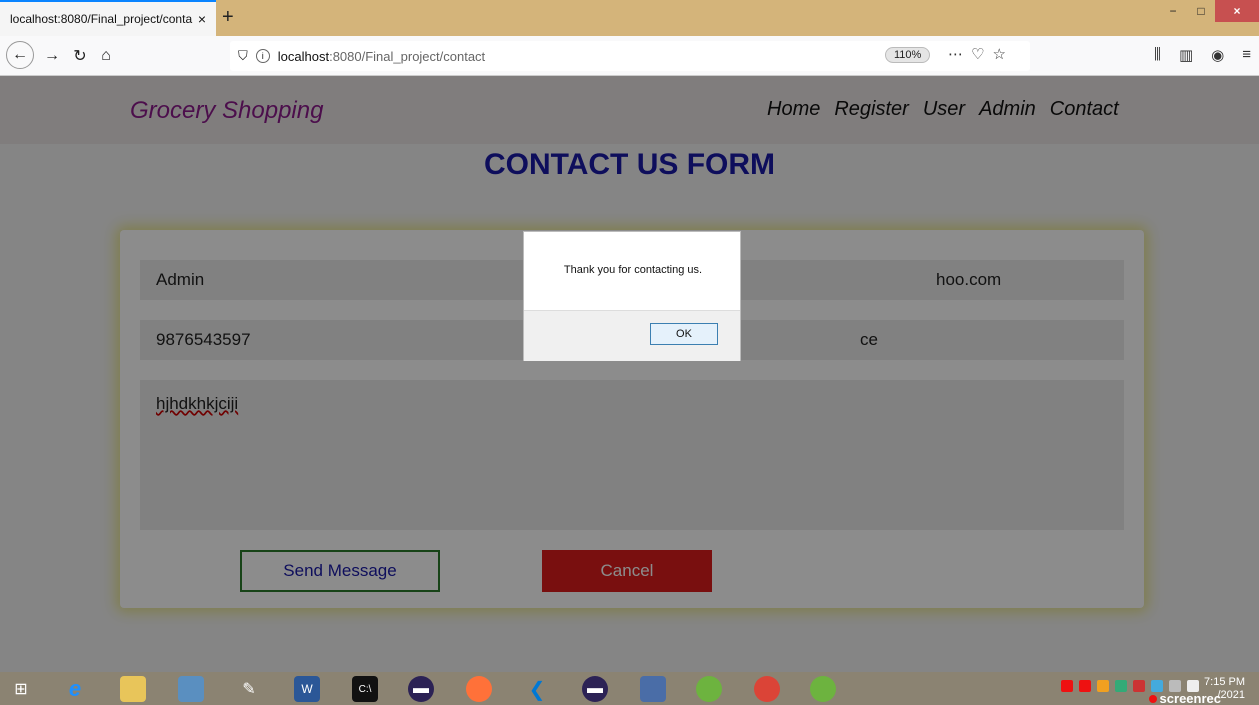 This screenshot has width=1259, height=705. I want to click on file-explorer-icon, so click(133, 689).